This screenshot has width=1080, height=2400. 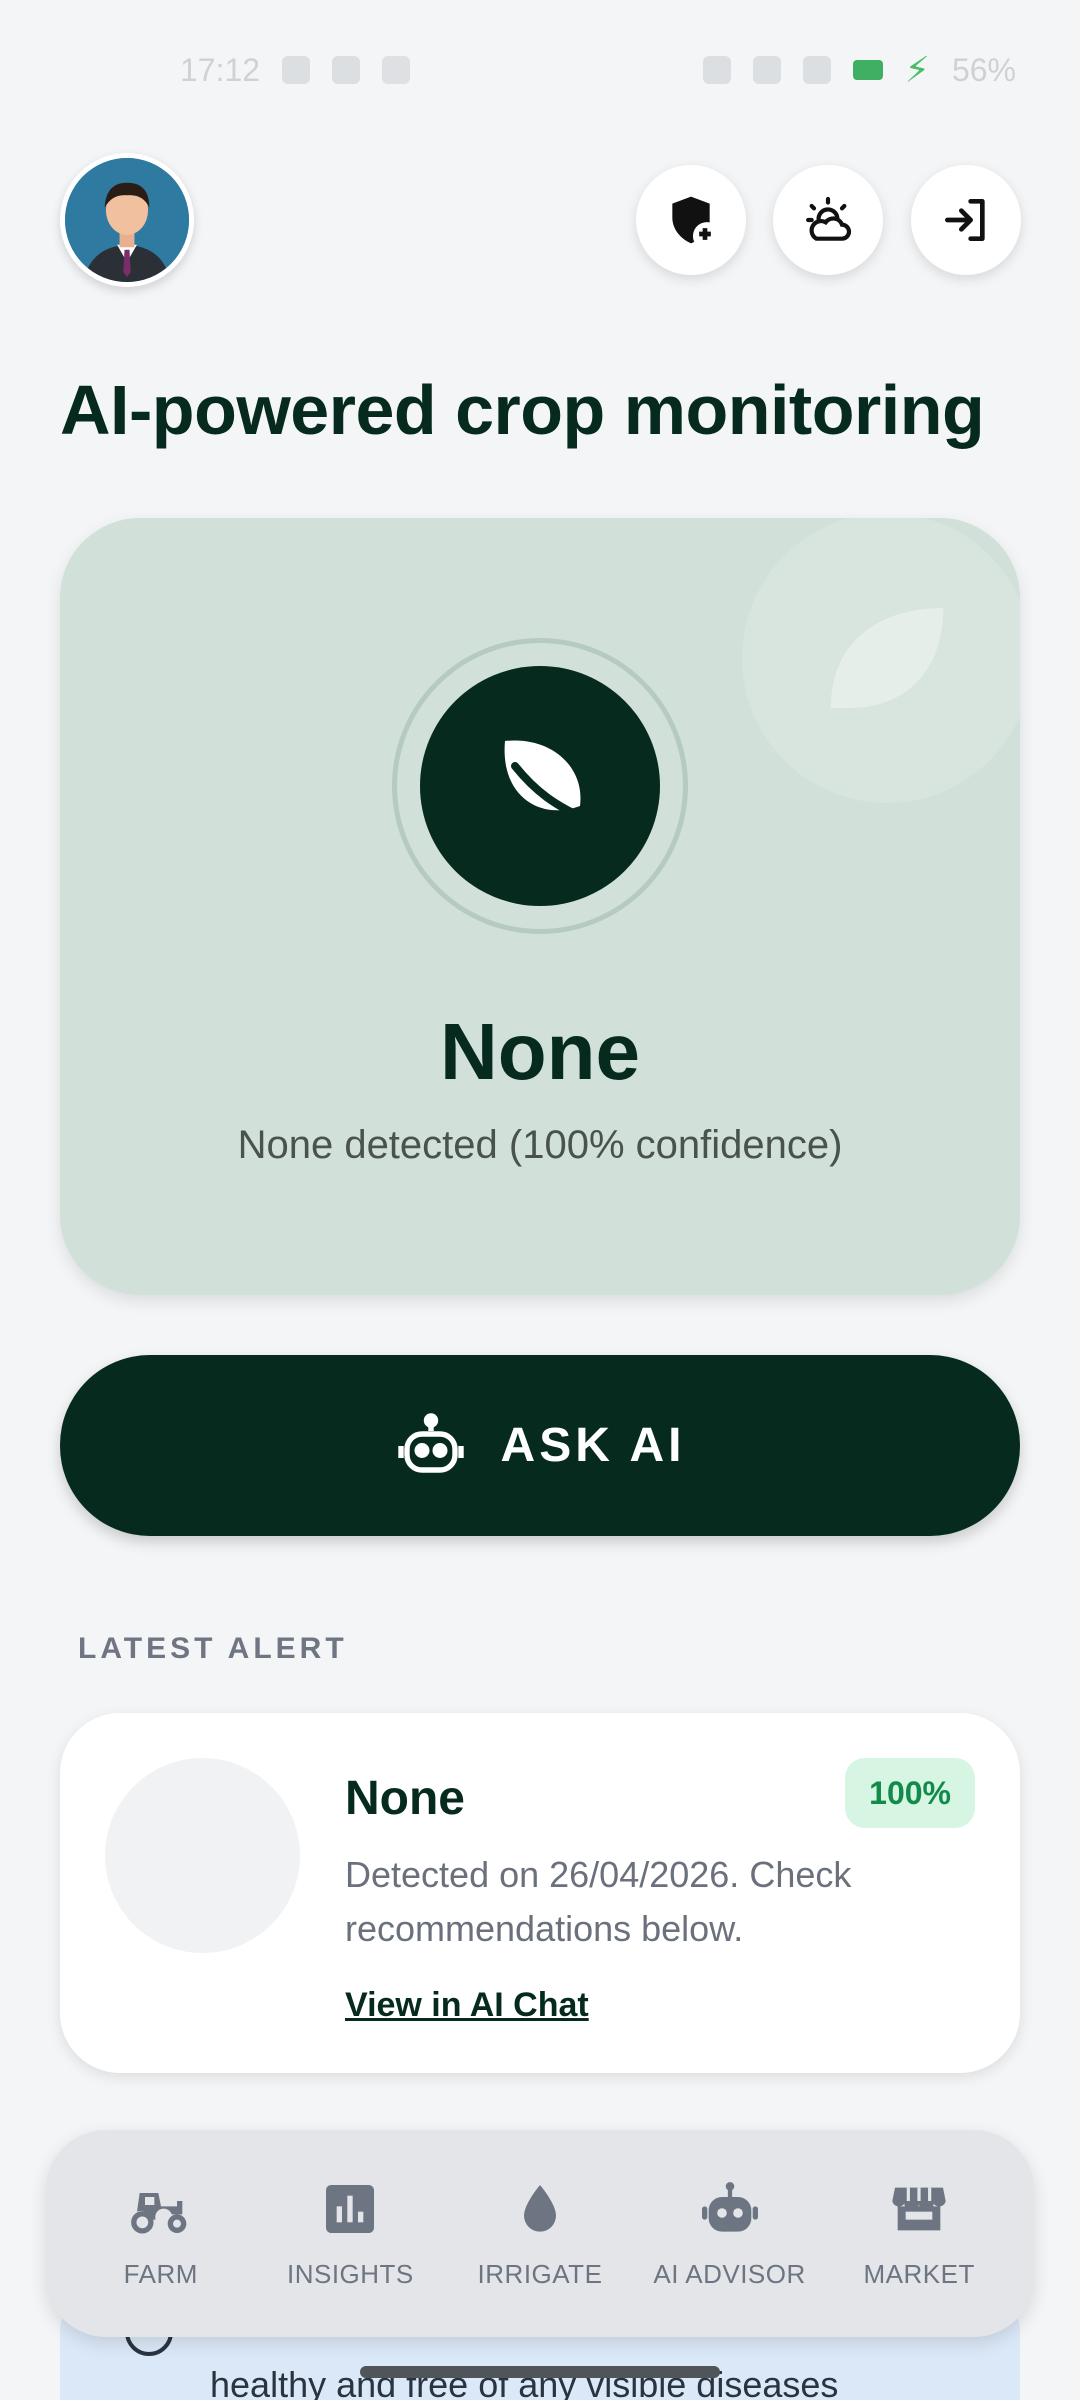 I want to click on nav-item-ai-advisor: AI ADVISOR, so click(x=730, y=2233).